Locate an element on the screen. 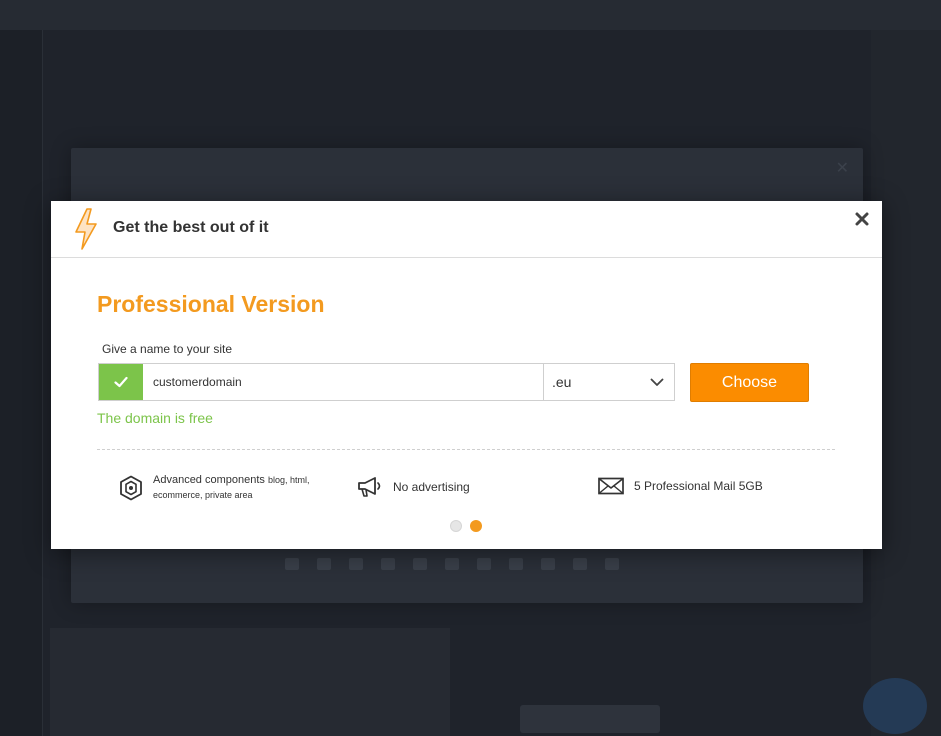 Image resolution: width=941 pixels, height=736 pixels. hexagon-component-icon is located at coordinates (131, 488).